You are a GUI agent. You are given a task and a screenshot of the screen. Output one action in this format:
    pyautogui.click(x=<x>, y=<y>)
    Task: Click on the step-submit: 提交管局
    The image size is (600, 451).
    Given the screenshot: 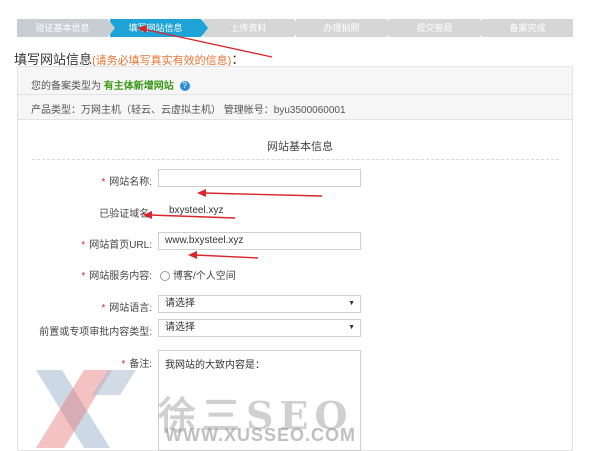 What is the action you would take?
    pyautogui.click(x=438, y=28)
    